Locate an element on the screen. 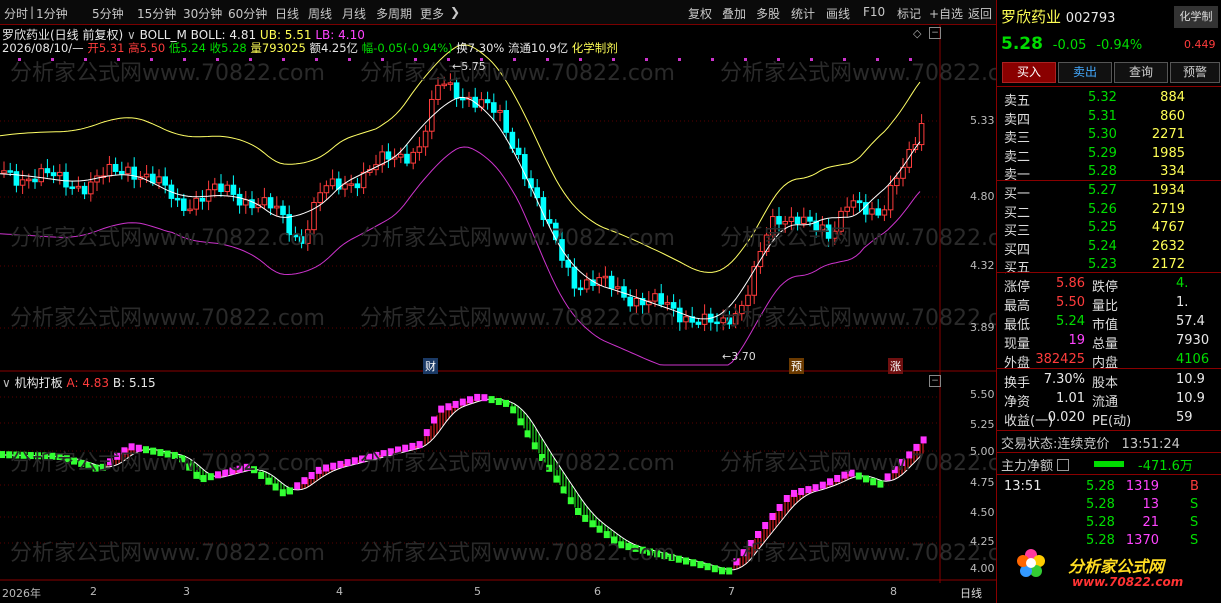  period-label: 日线 is located at coordinates (971, 593).